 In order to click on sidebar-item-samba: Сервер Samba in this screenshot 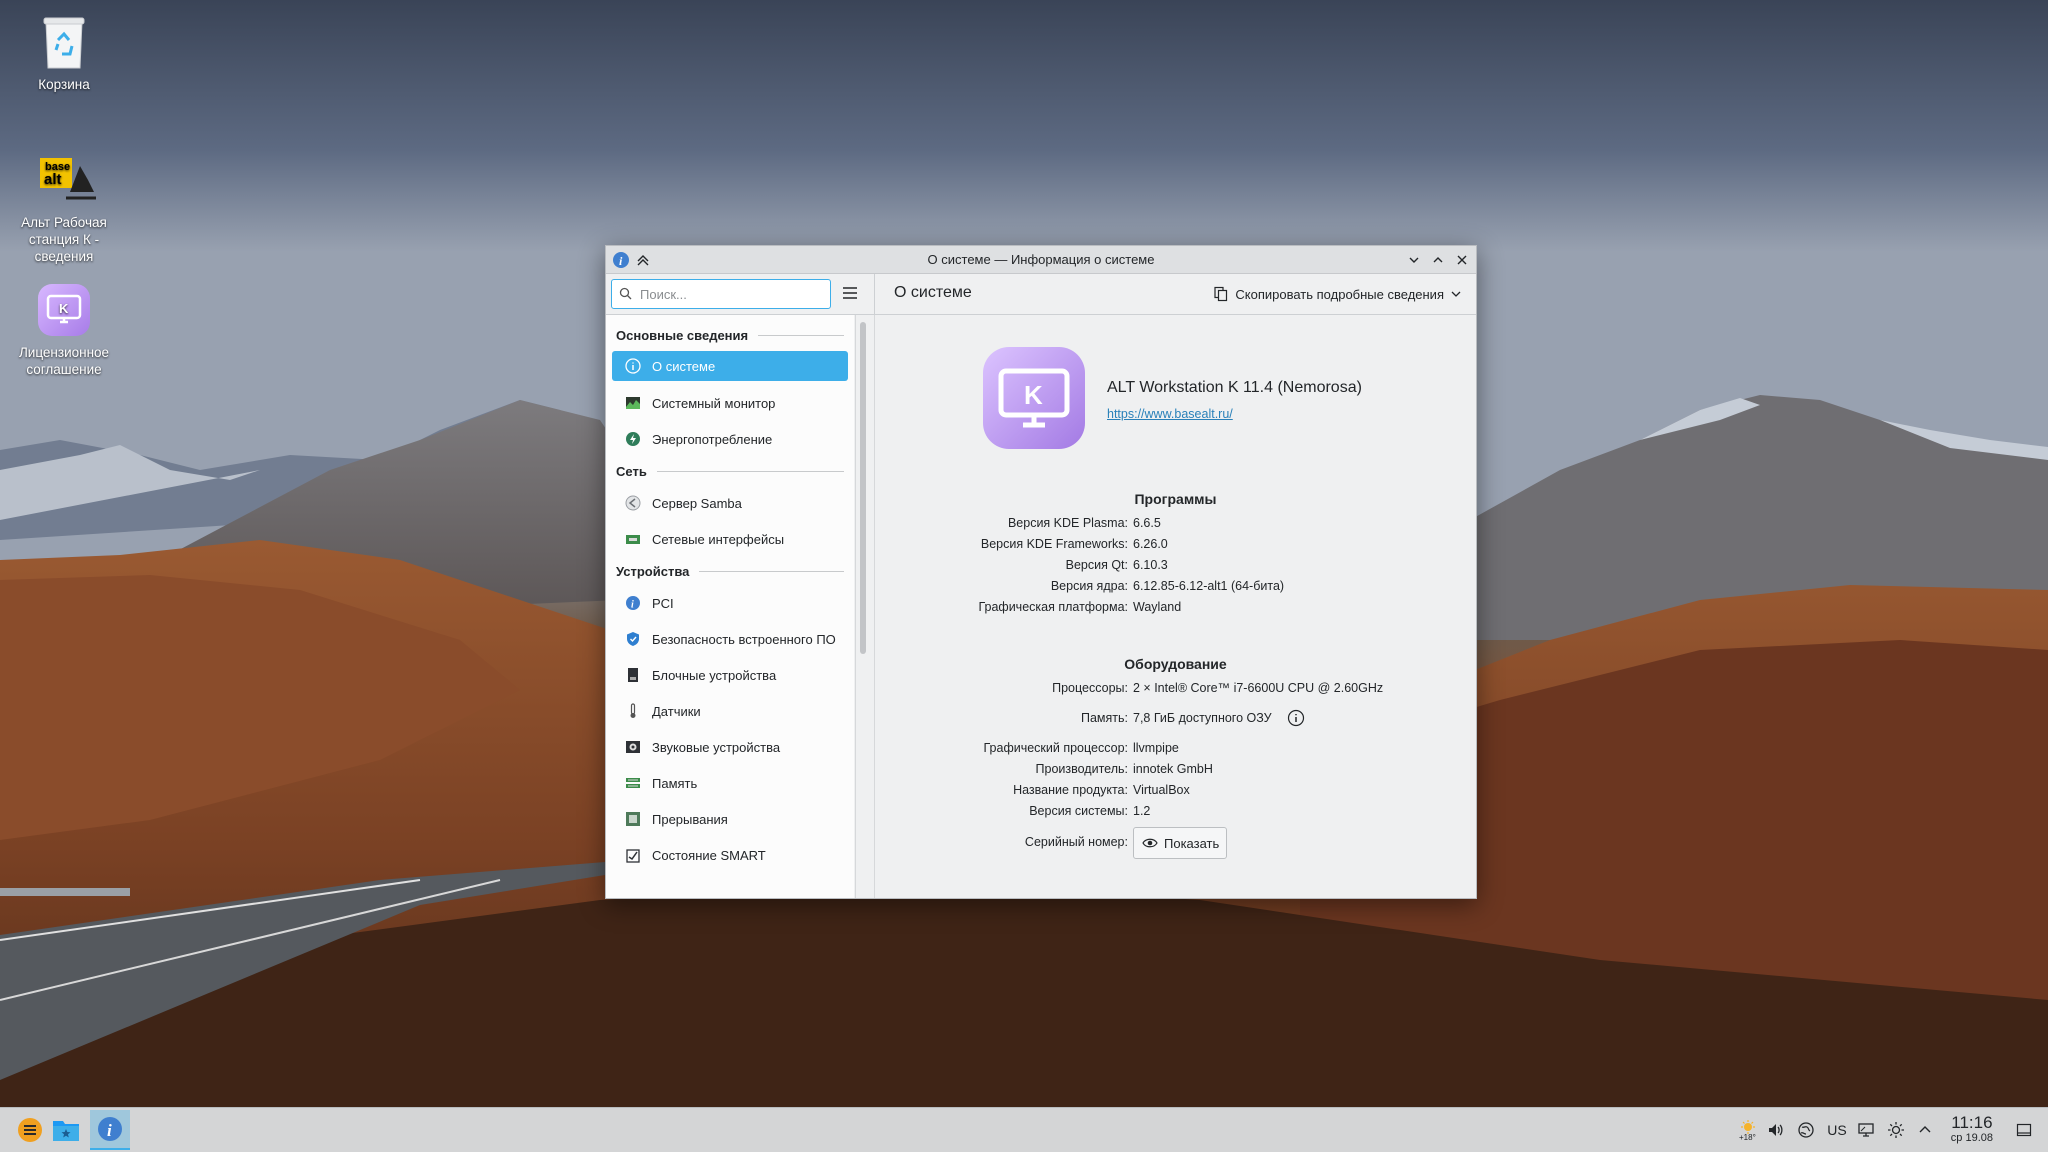, I will do `click(730, 503)`.